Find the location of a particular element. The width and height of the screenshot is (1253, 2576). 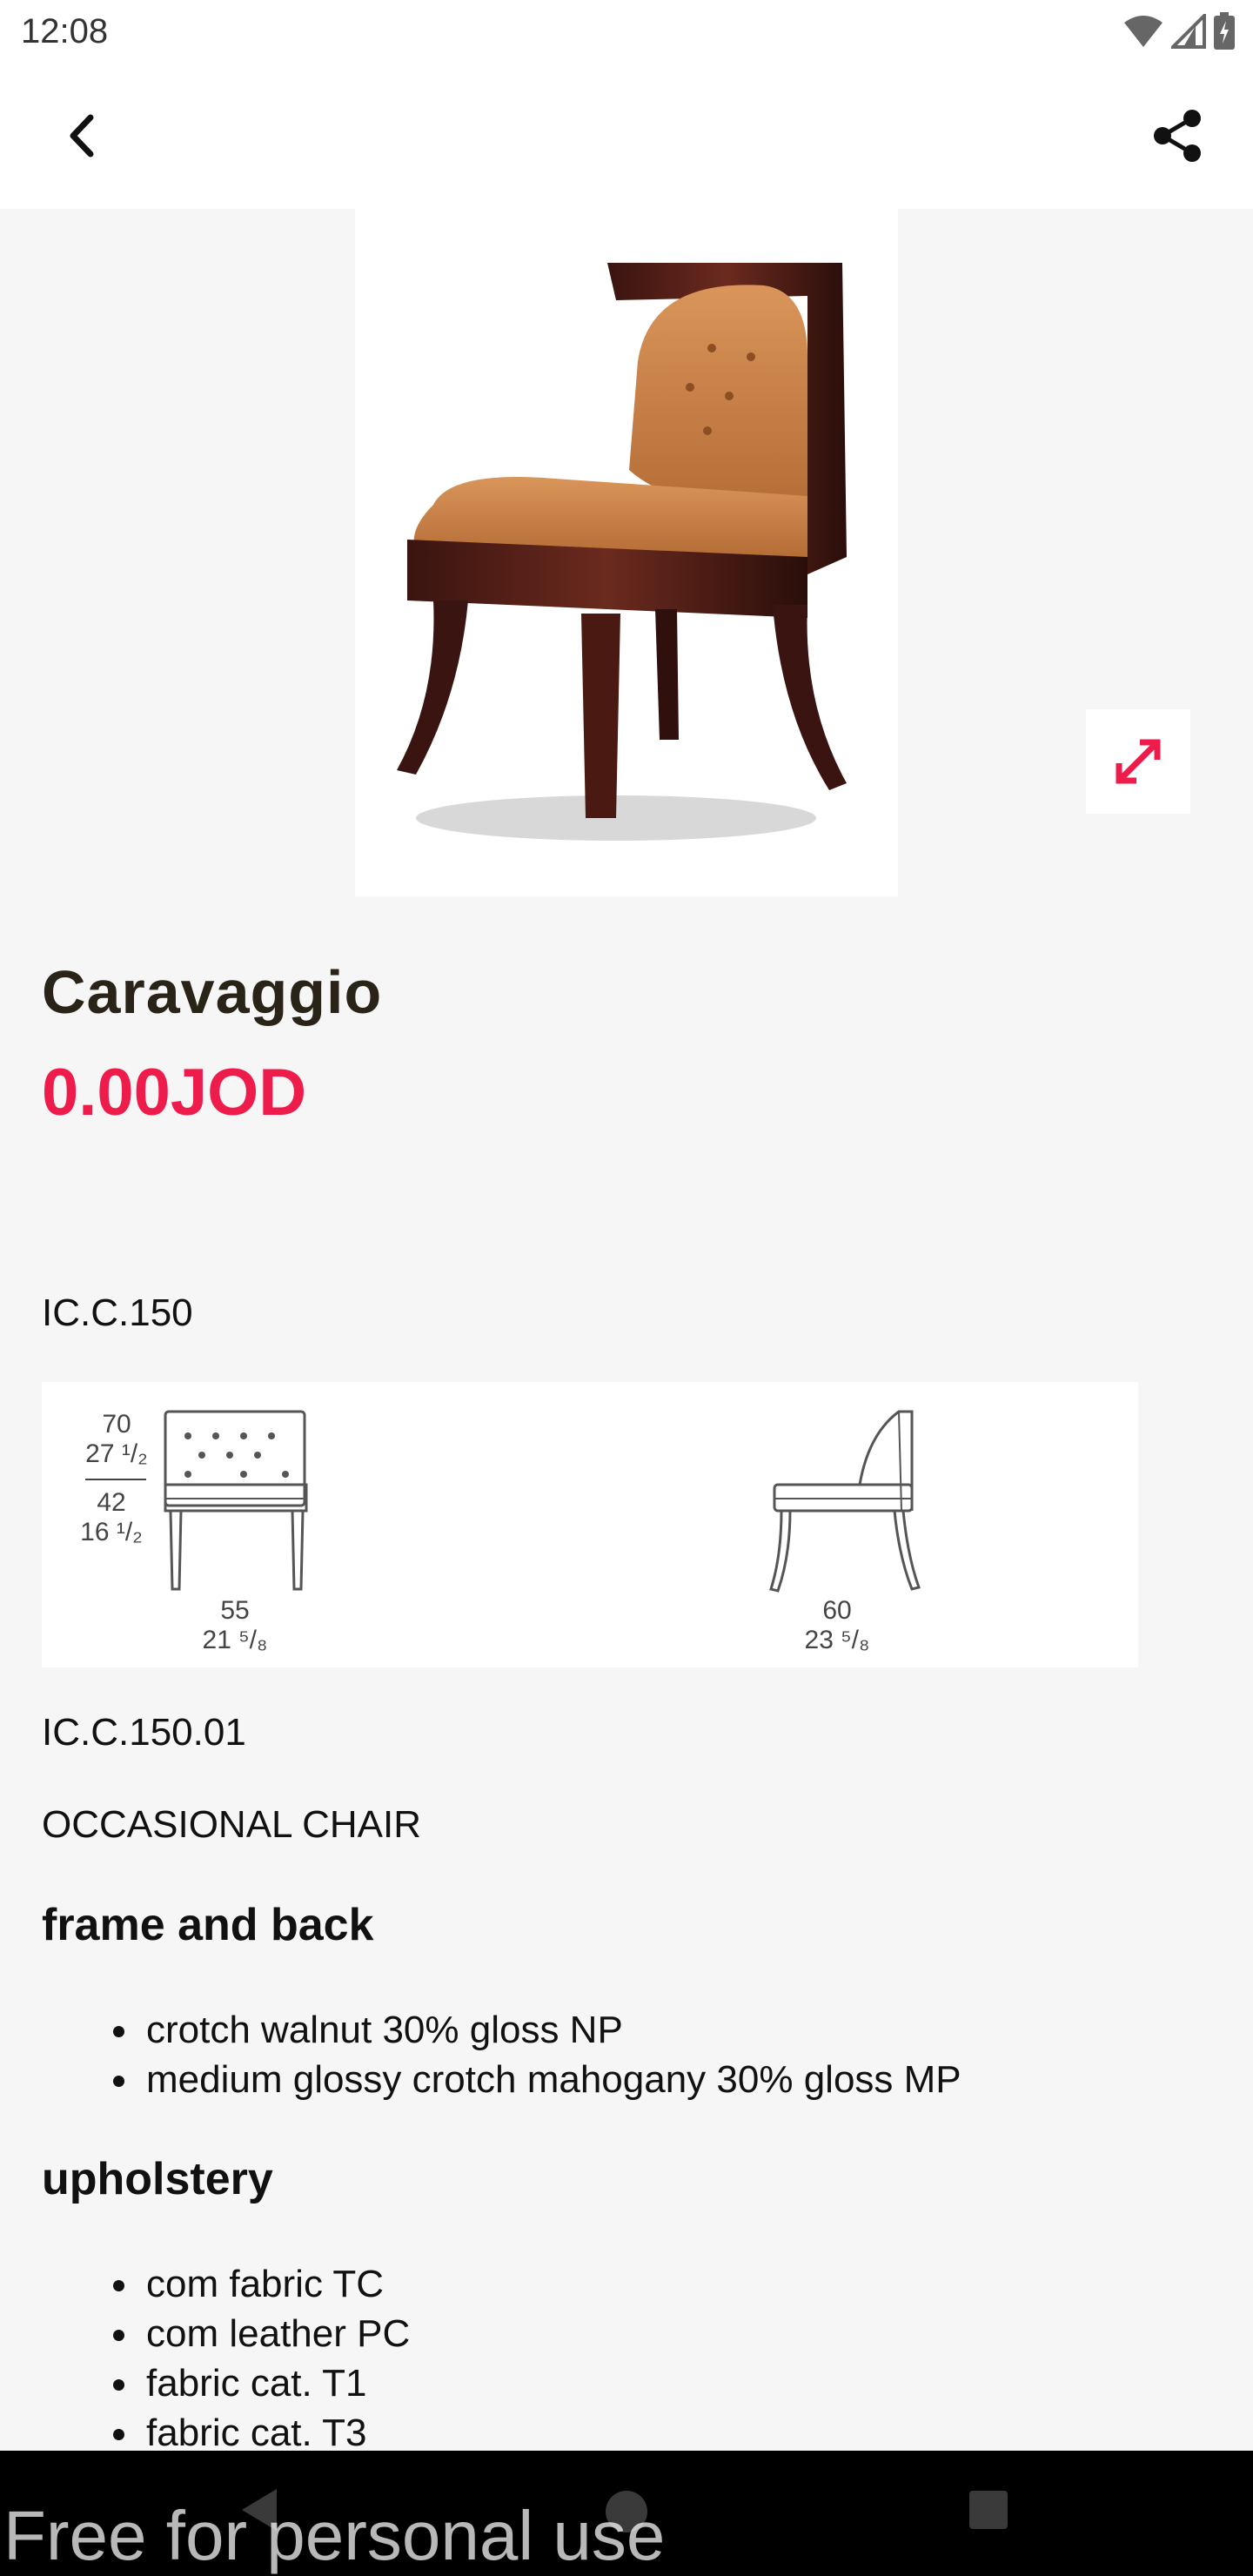

depth-cm: 60 is located at coordinates (836, 1611).